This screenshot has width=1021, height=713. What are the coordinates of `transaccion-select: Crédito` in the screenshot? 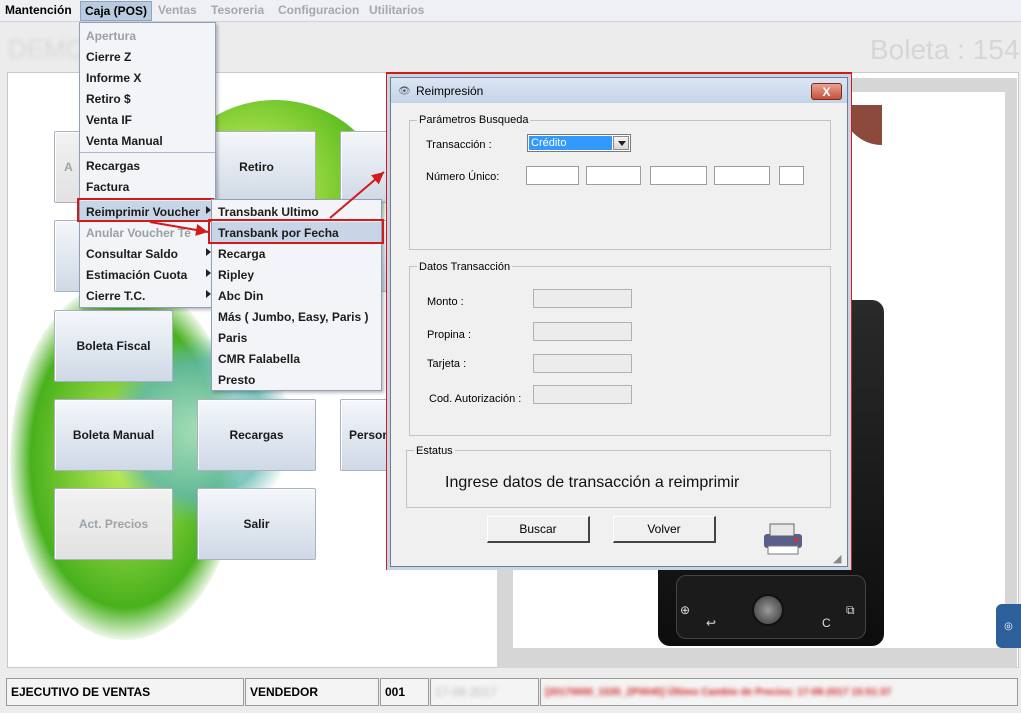 It's located at (579, 143).